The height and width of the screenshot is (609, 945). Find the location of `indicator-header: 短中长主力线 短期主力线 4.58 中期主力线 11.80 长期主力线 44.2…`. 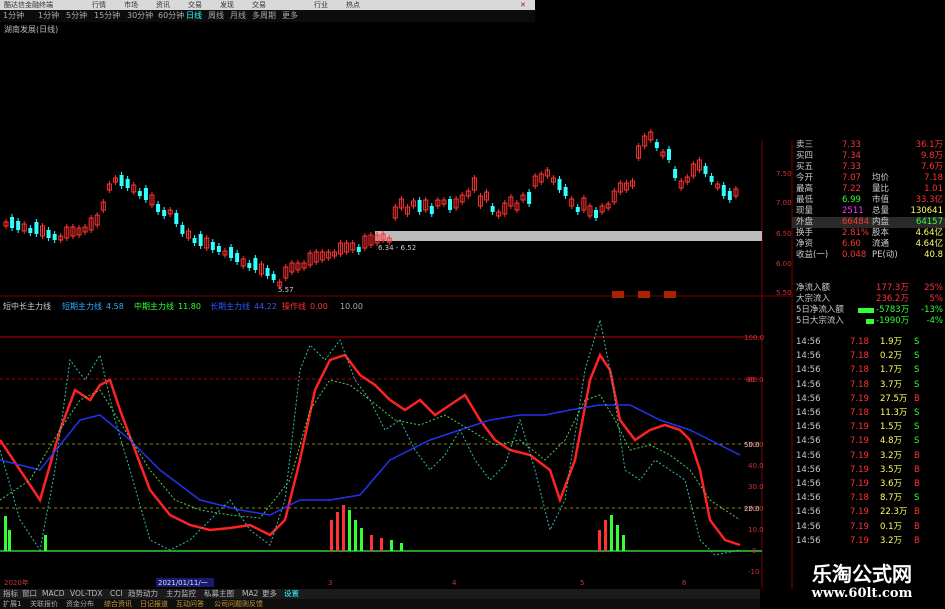

indicator-header: 短中长主力线 短期主力线 4.58 中期主力线 11.80 长期主力线 44.2… is located at coordinates (380, 307).